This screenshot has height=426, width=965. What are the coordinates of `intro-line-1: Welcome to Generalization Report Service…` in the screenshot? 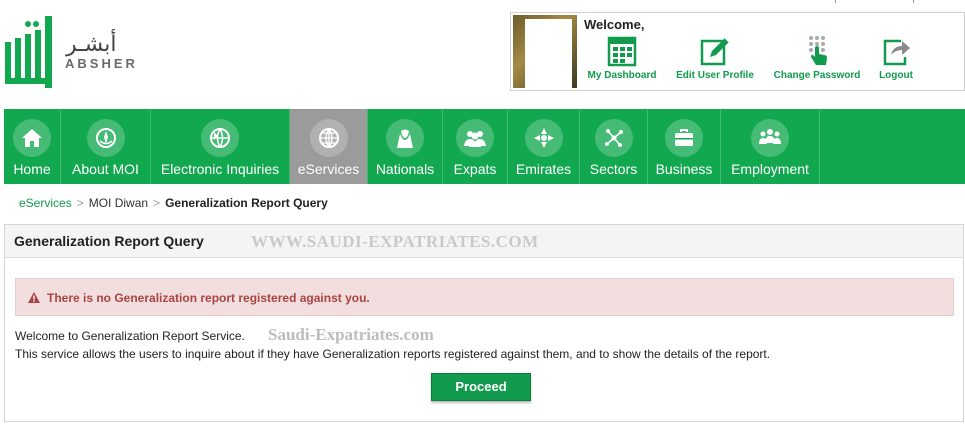 It's located at (130, 336).